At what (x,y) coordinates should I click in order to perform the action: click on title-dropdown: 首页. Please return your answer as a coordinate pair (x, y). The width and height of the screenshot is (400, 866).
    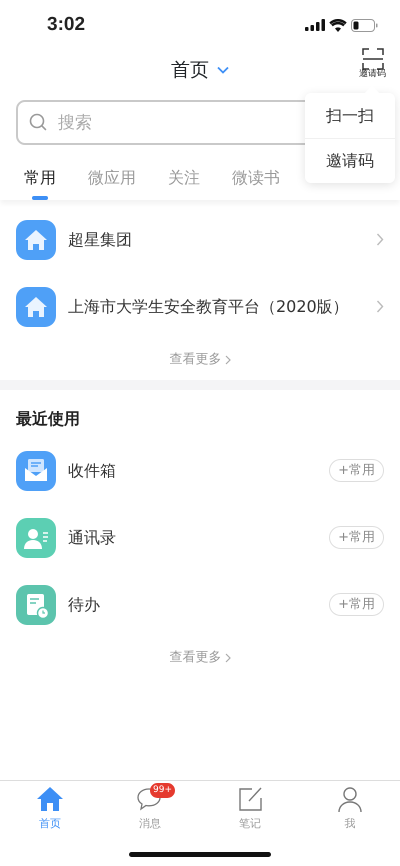
    Looking at the image, I should click on (200, 70).